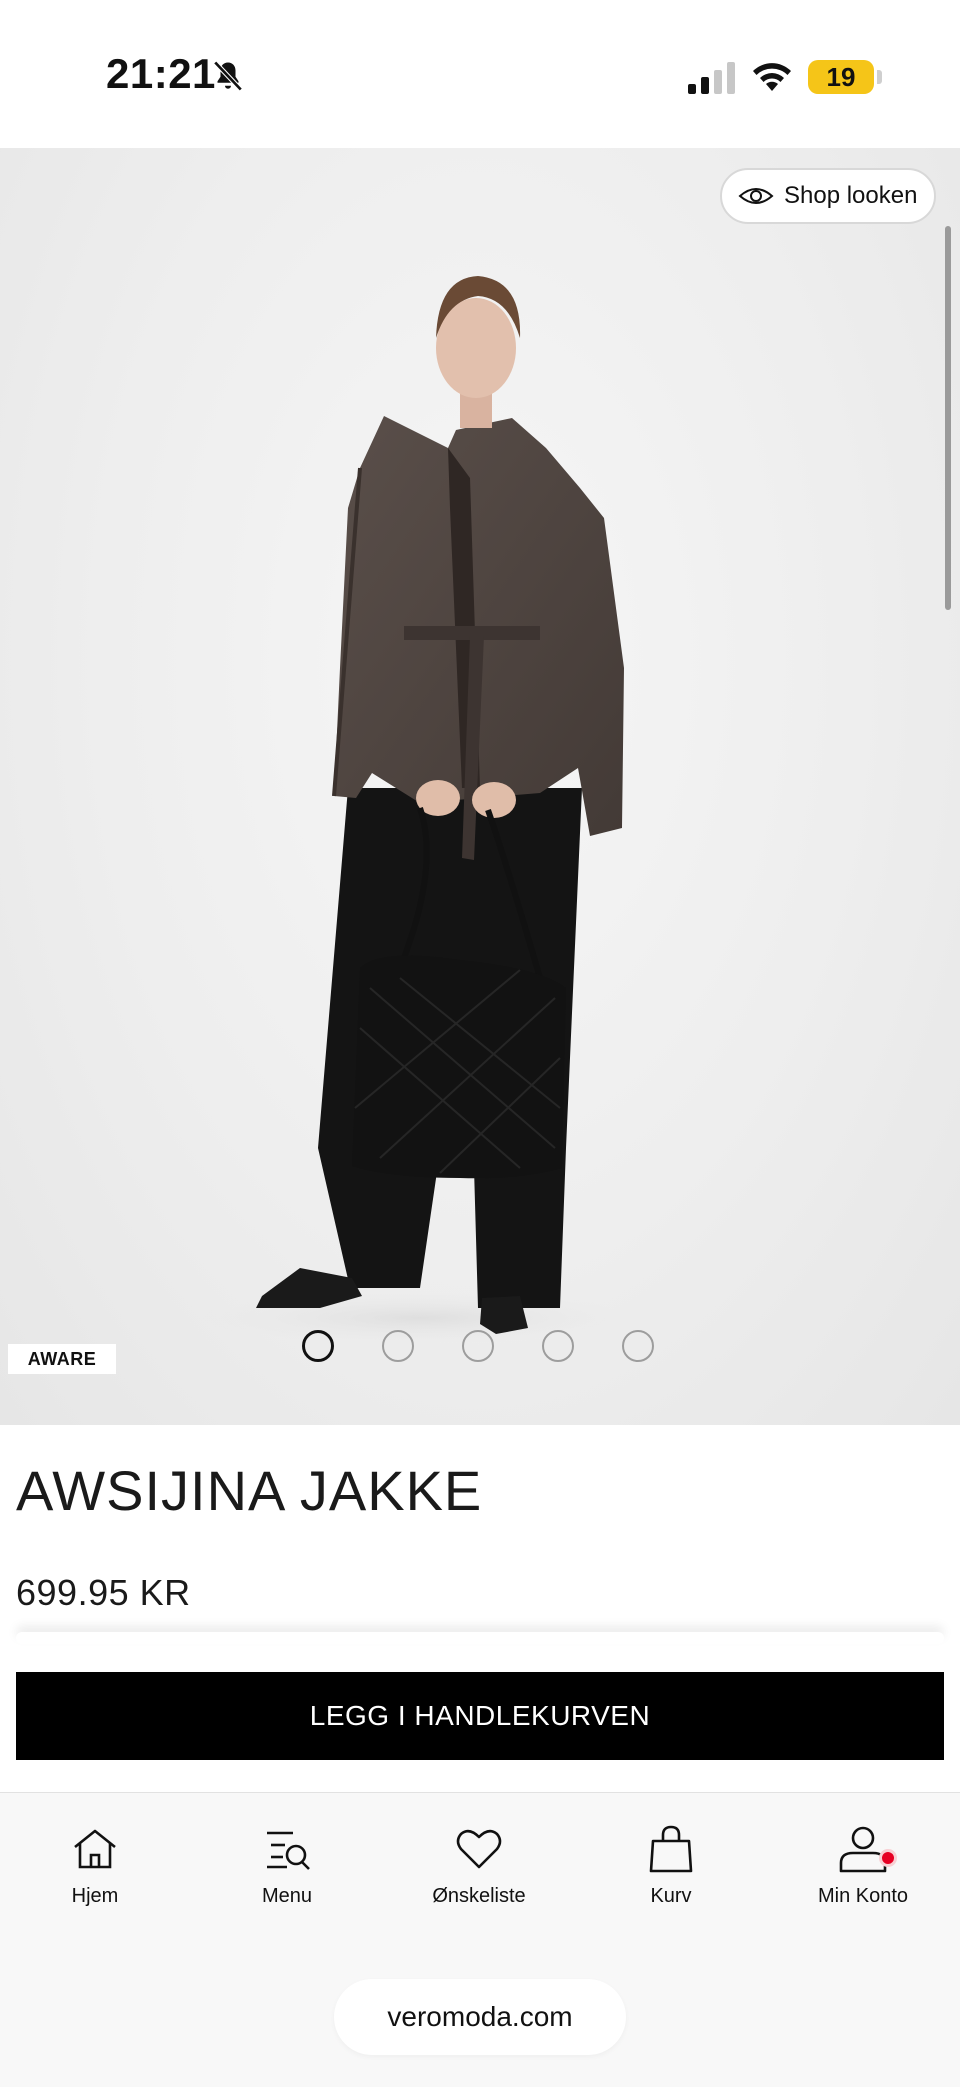 The height and width of the screenshot is (2087, 960). Describe the element at coordinates (479, 1873) in the screenshot. I see `nav-item-wishlist: Ønskeliste` at that location.